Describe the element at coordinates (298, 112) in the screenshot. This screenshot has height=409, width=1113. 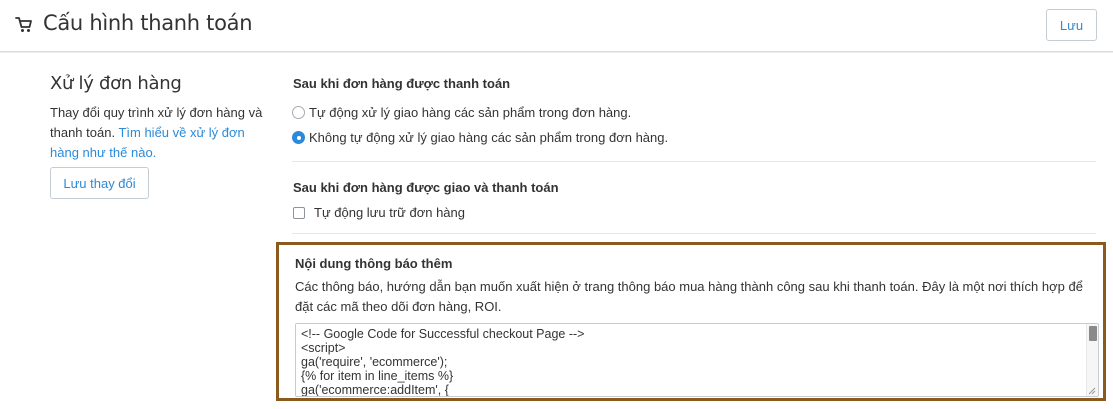
I see `auto-fulfill-radio` at that location.